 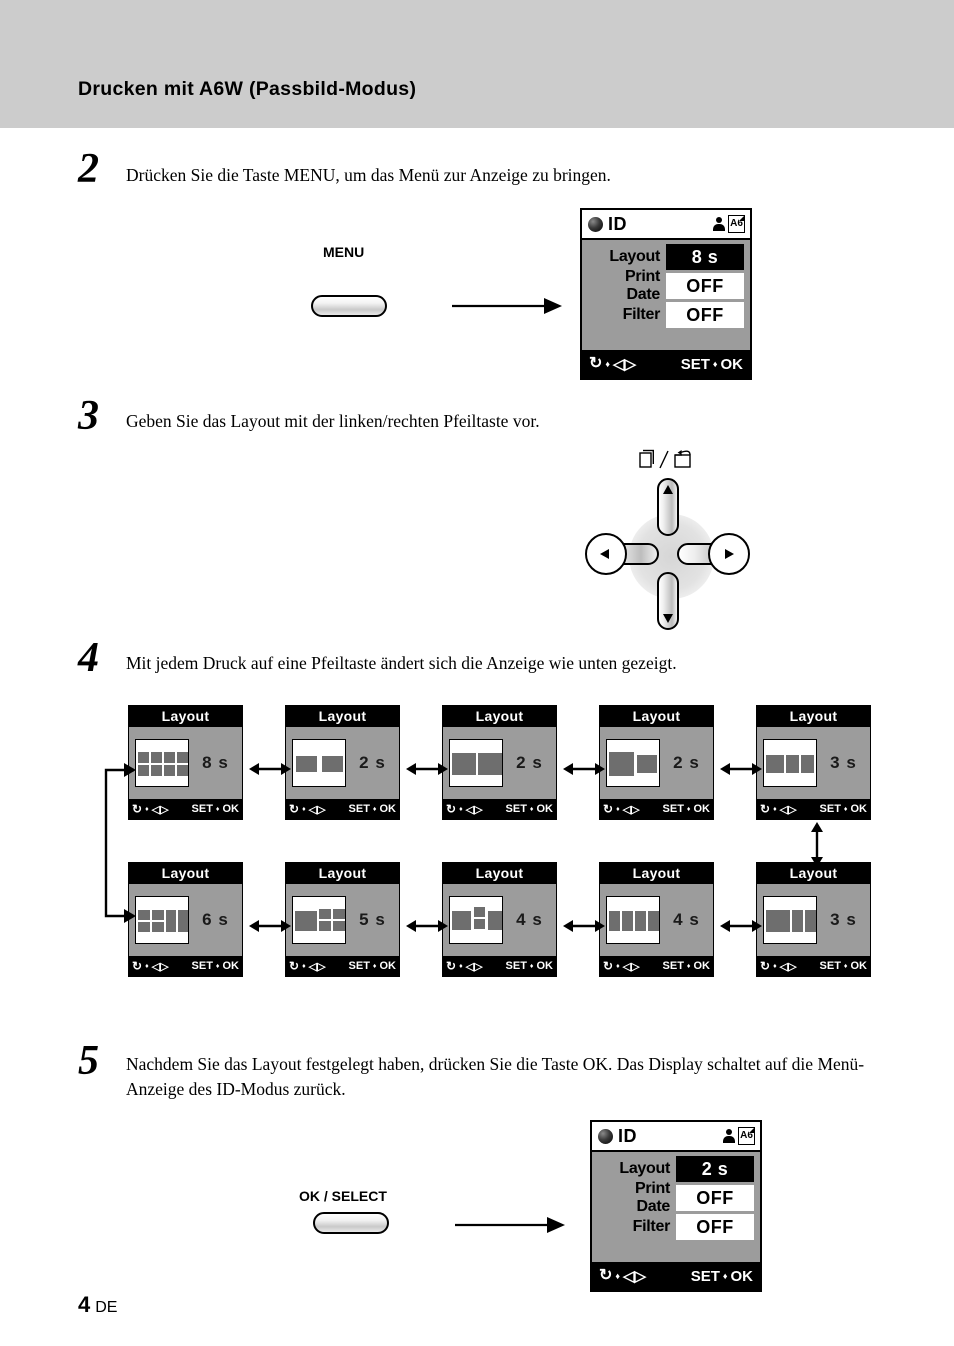 I want to click on hint-sep-4: ♦, so click(x=725, y=1276).